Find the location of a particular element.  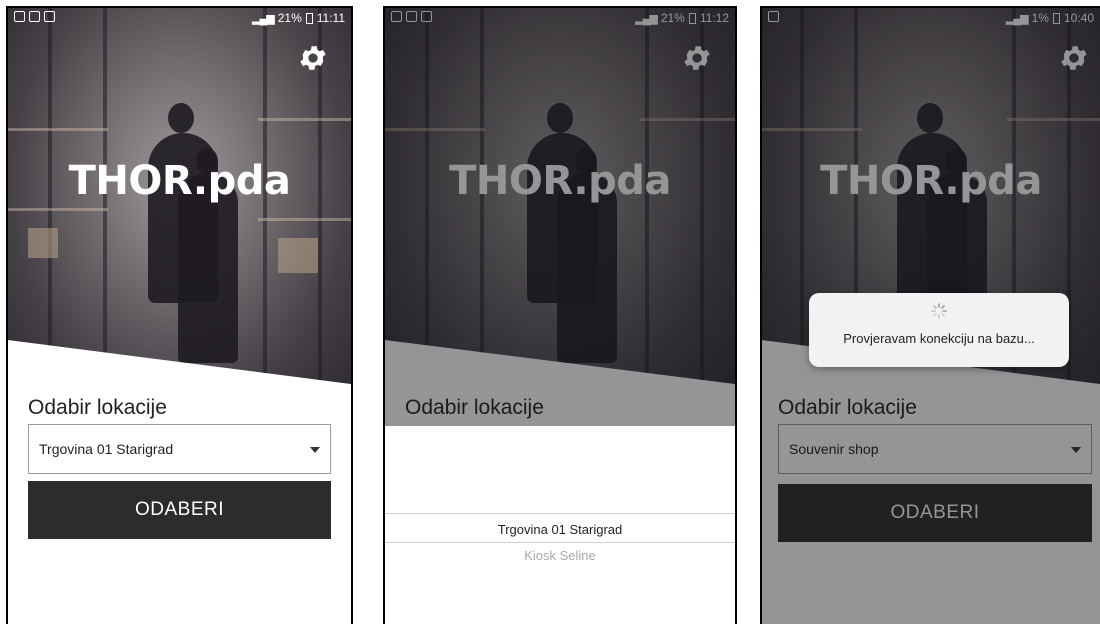

spinner-icon is located at coordinates (939, 311).